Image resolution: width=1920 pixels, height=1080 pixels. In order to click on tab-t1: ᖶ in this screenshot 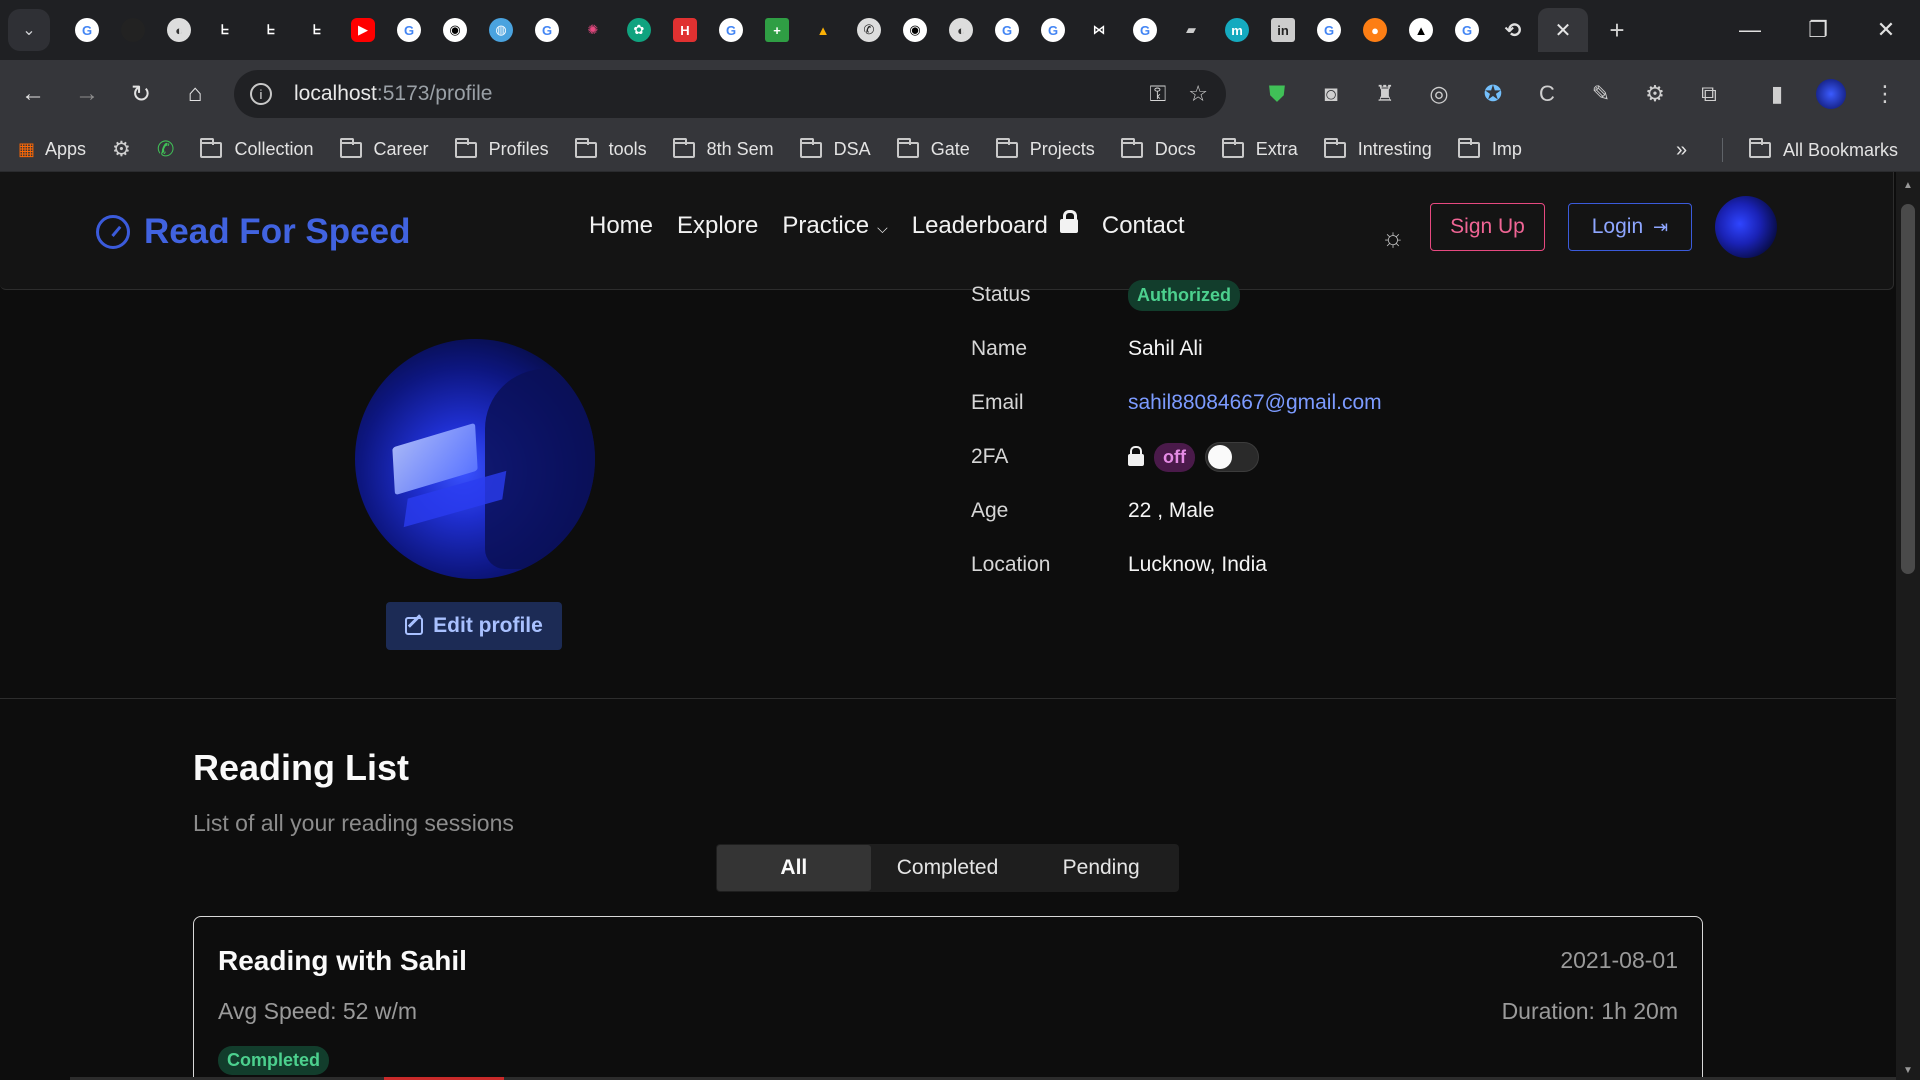, I will do `click(225, 30)`.